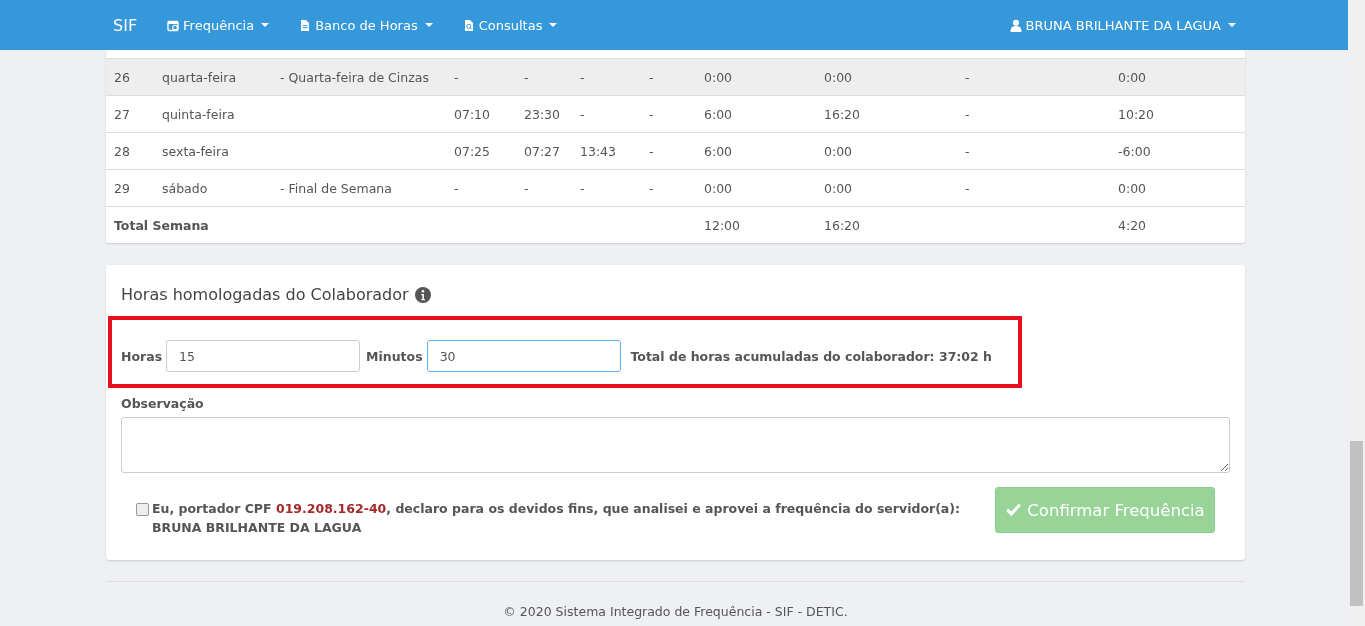 The image size is (1365, 626). I want to click on user-menu: BRUNA BRILHANTE DA LAGUA, so click(1122, 25).